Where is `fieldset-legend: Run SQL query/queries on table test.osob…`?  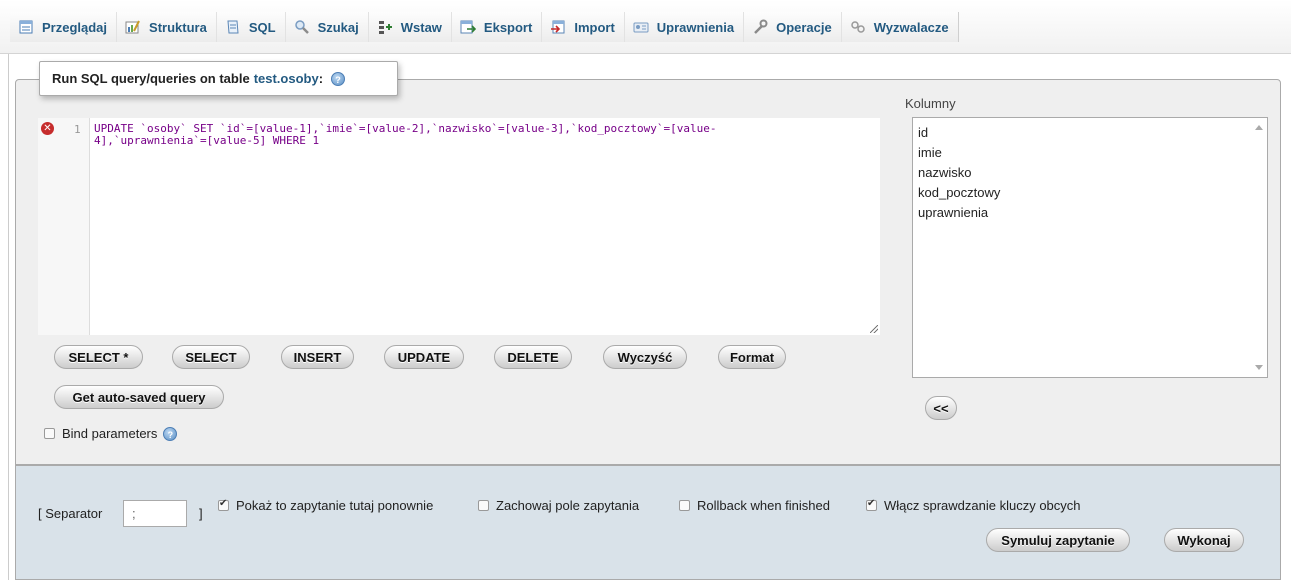 fieldset-legend: Run SQL query/queries on table test.osob… is located at coordinates (218, 78).